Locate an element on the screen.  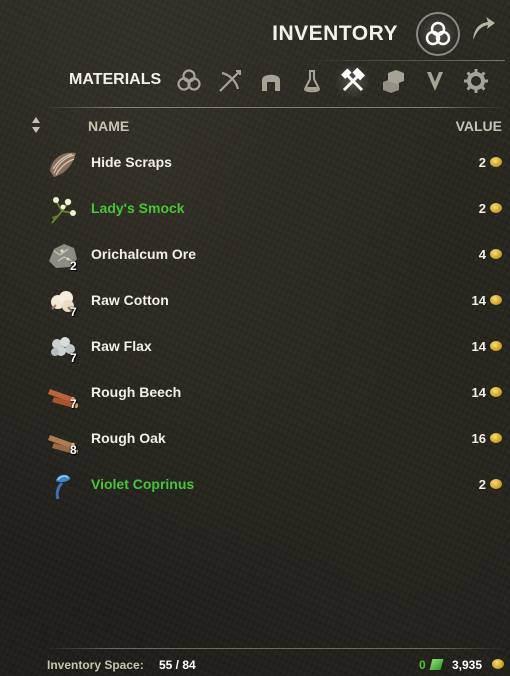
tab-glyphs is located at coordinates (434, 81).